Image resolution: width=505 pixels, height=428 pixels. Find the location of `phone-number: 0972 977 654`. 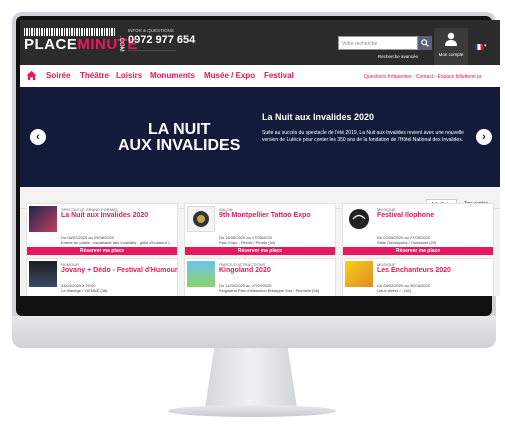

phone-number: 0972 977 654 is located at coordinates (161, 40).